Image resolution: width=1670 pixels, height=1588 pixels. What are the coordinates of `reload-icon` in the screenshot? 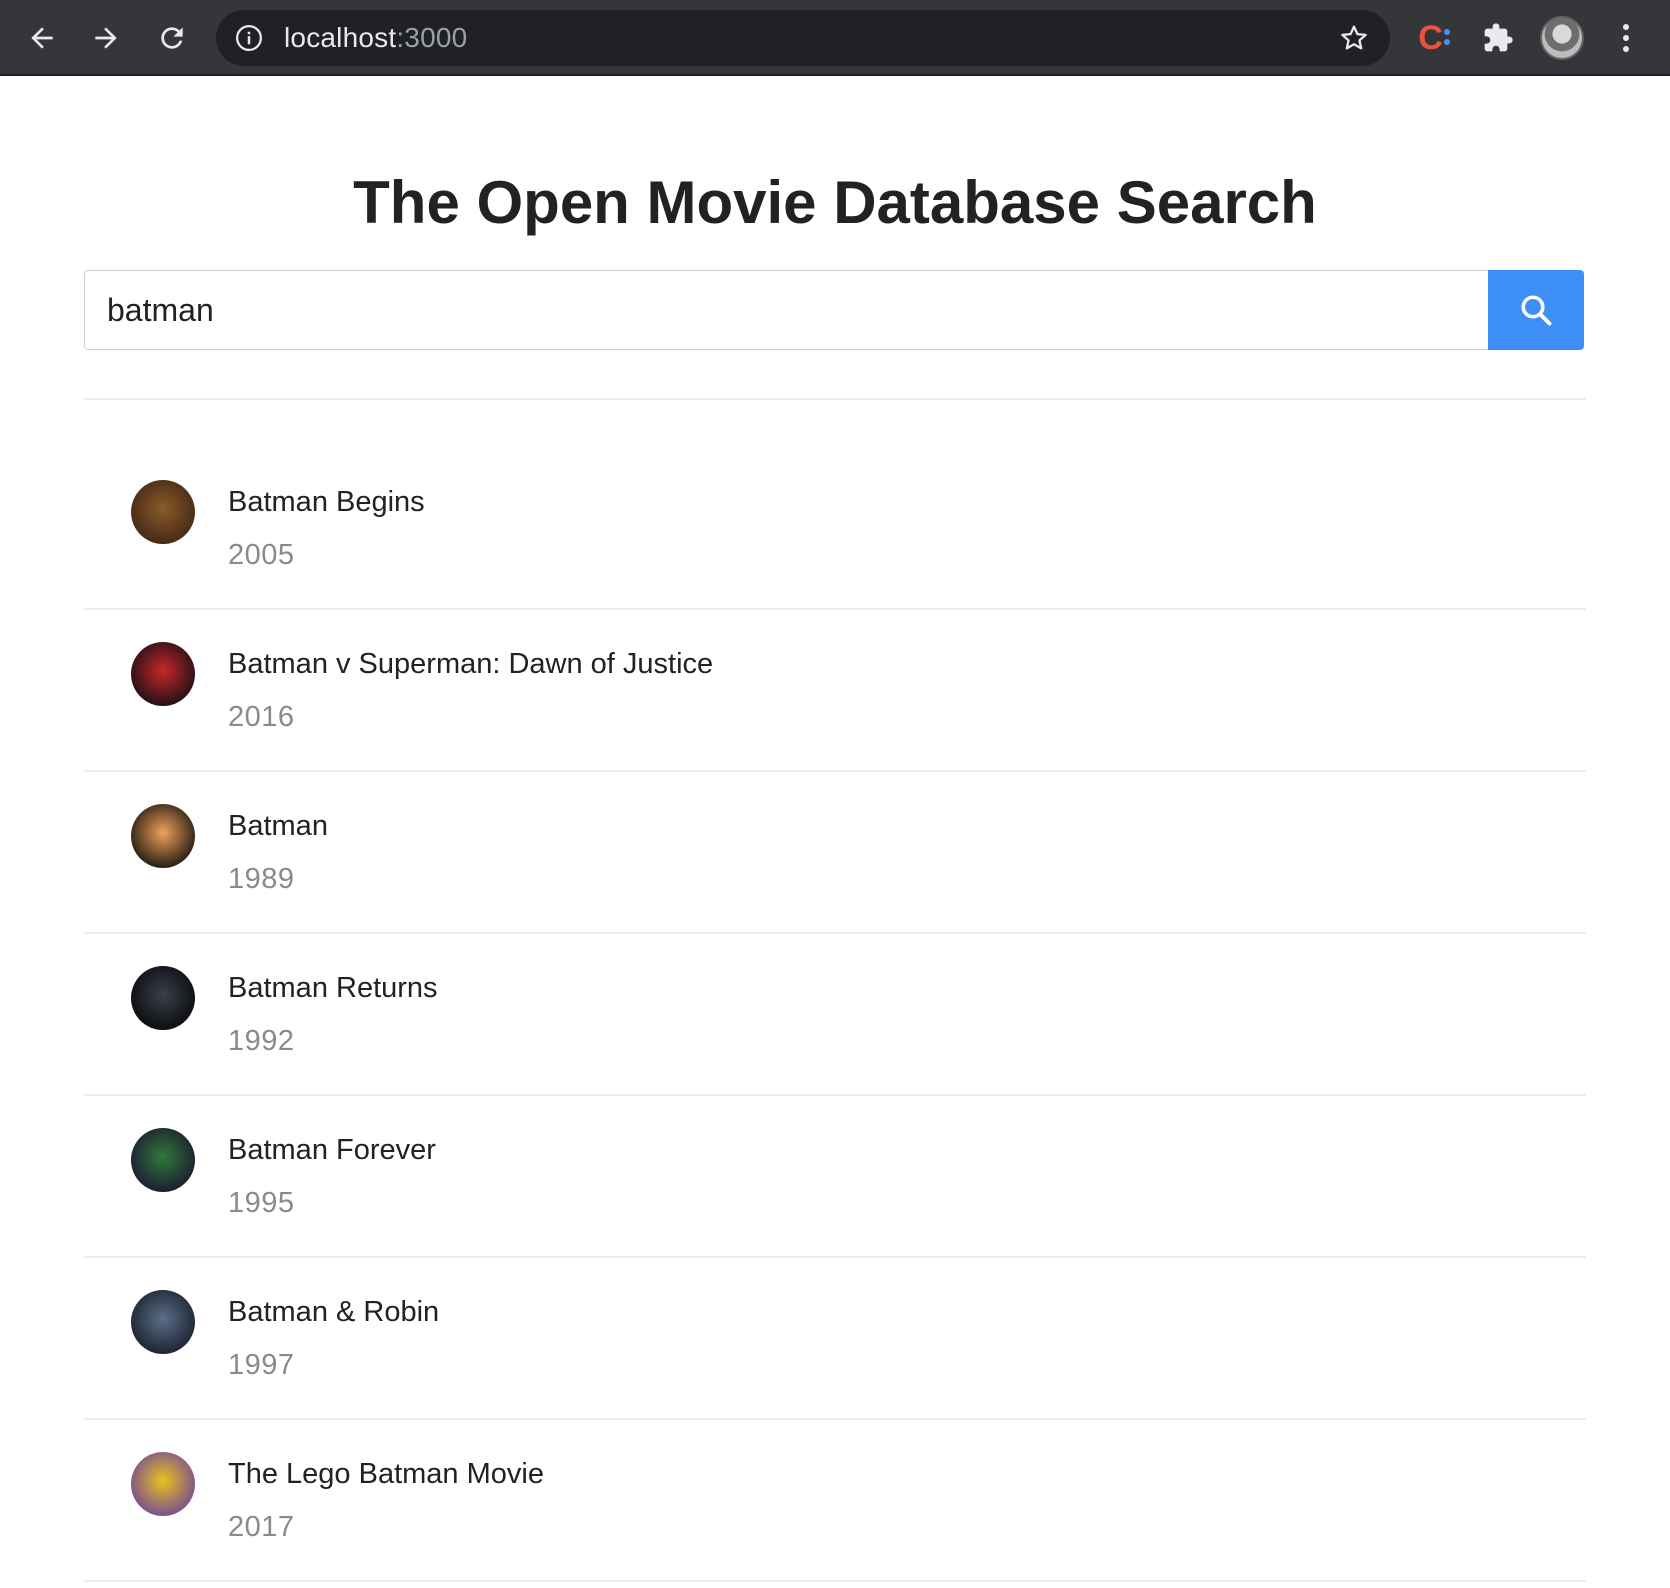 It's located at (172, 38).